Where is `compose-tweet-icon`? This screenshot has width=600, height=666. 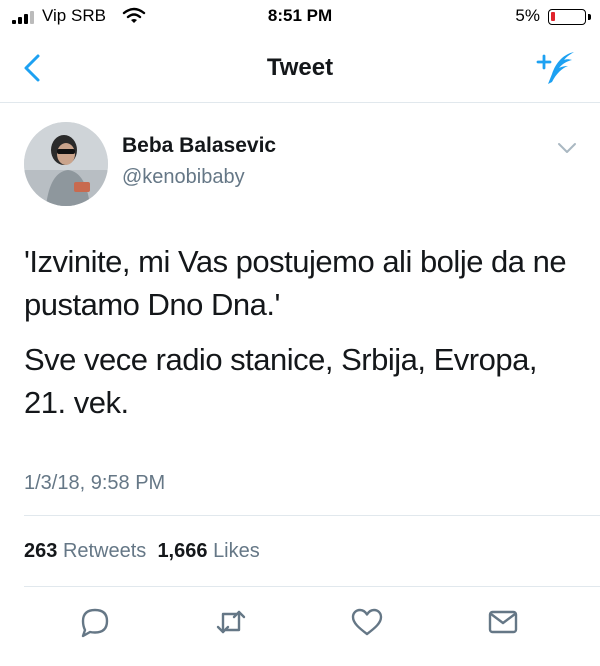
compose-tweet-icon is located at coordinates (555, 68).